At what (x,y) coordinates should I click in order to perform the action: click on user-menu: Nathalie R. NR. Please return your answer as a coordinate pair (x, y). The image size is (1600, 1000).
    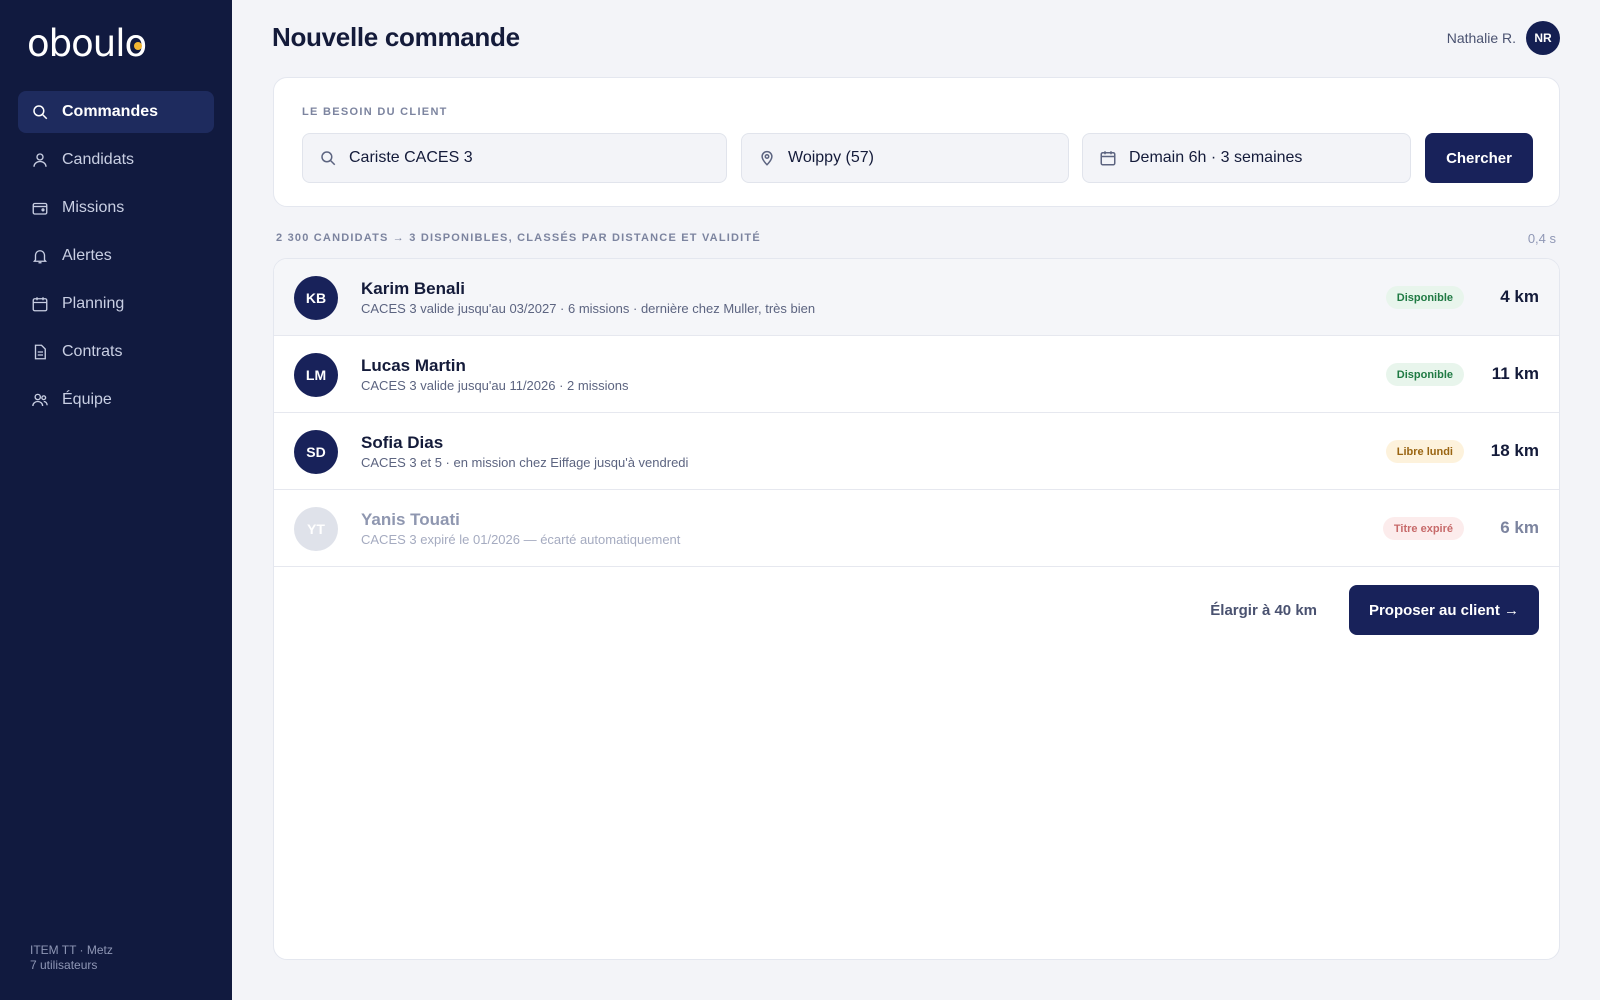
    Looking at the image, I should click on (1503, 38).